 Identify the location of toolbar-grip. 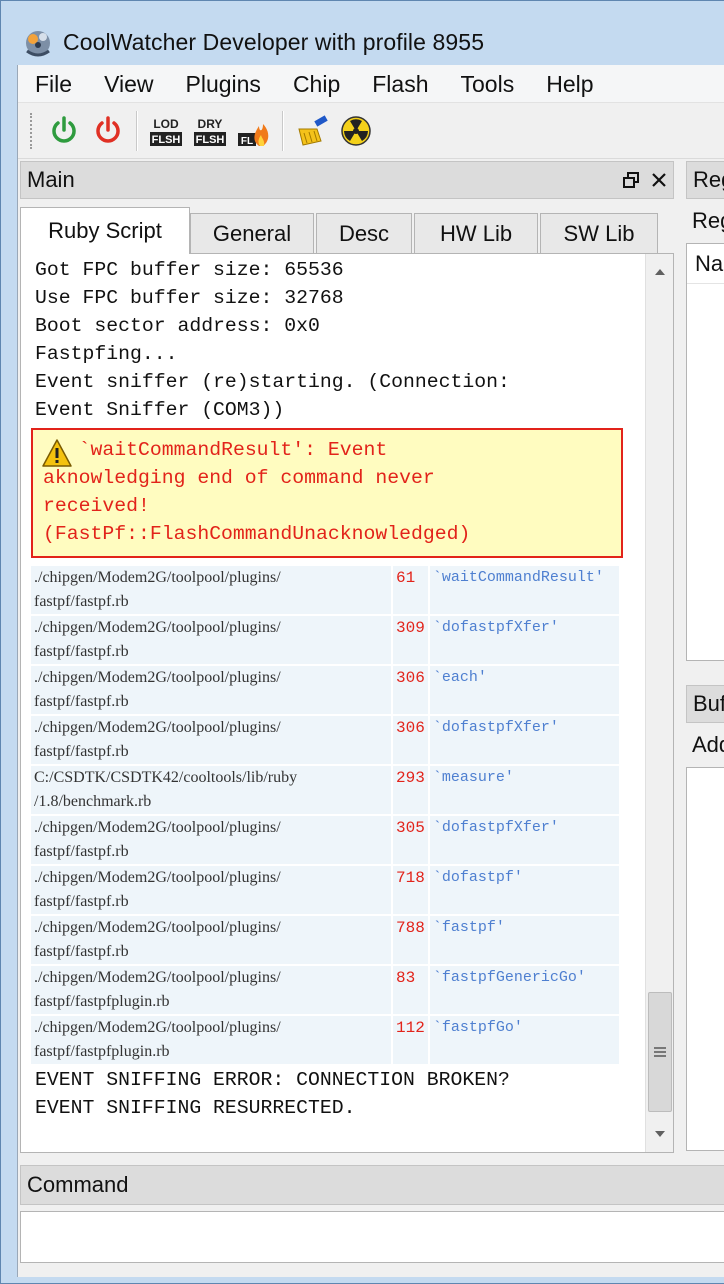
(32, 130).